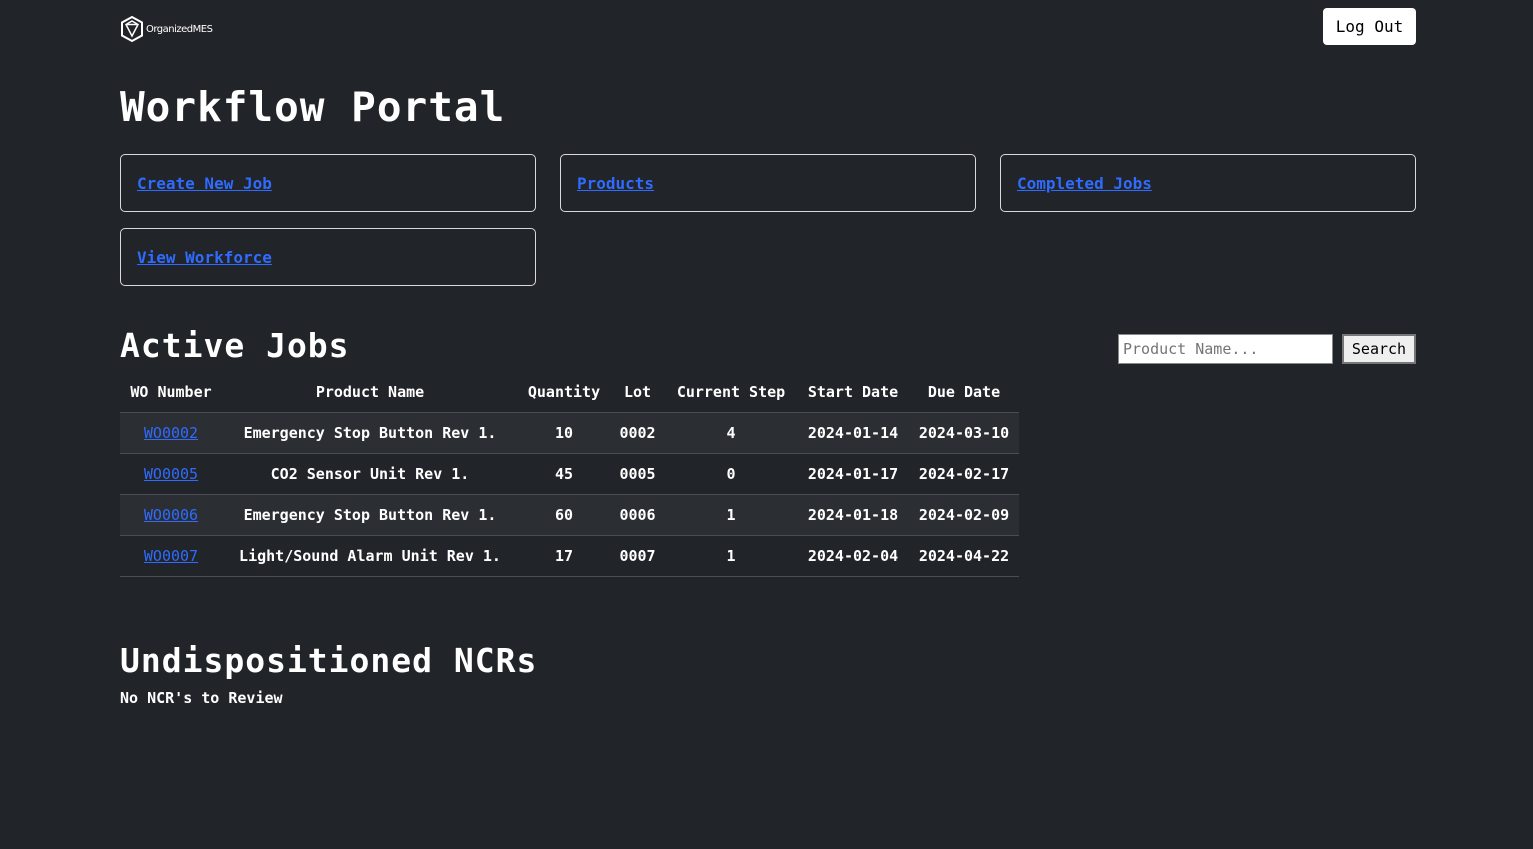 This screenshot has width=1533, height=849. I want to click on column-header-start-date: Start Date, so click(853, 392).